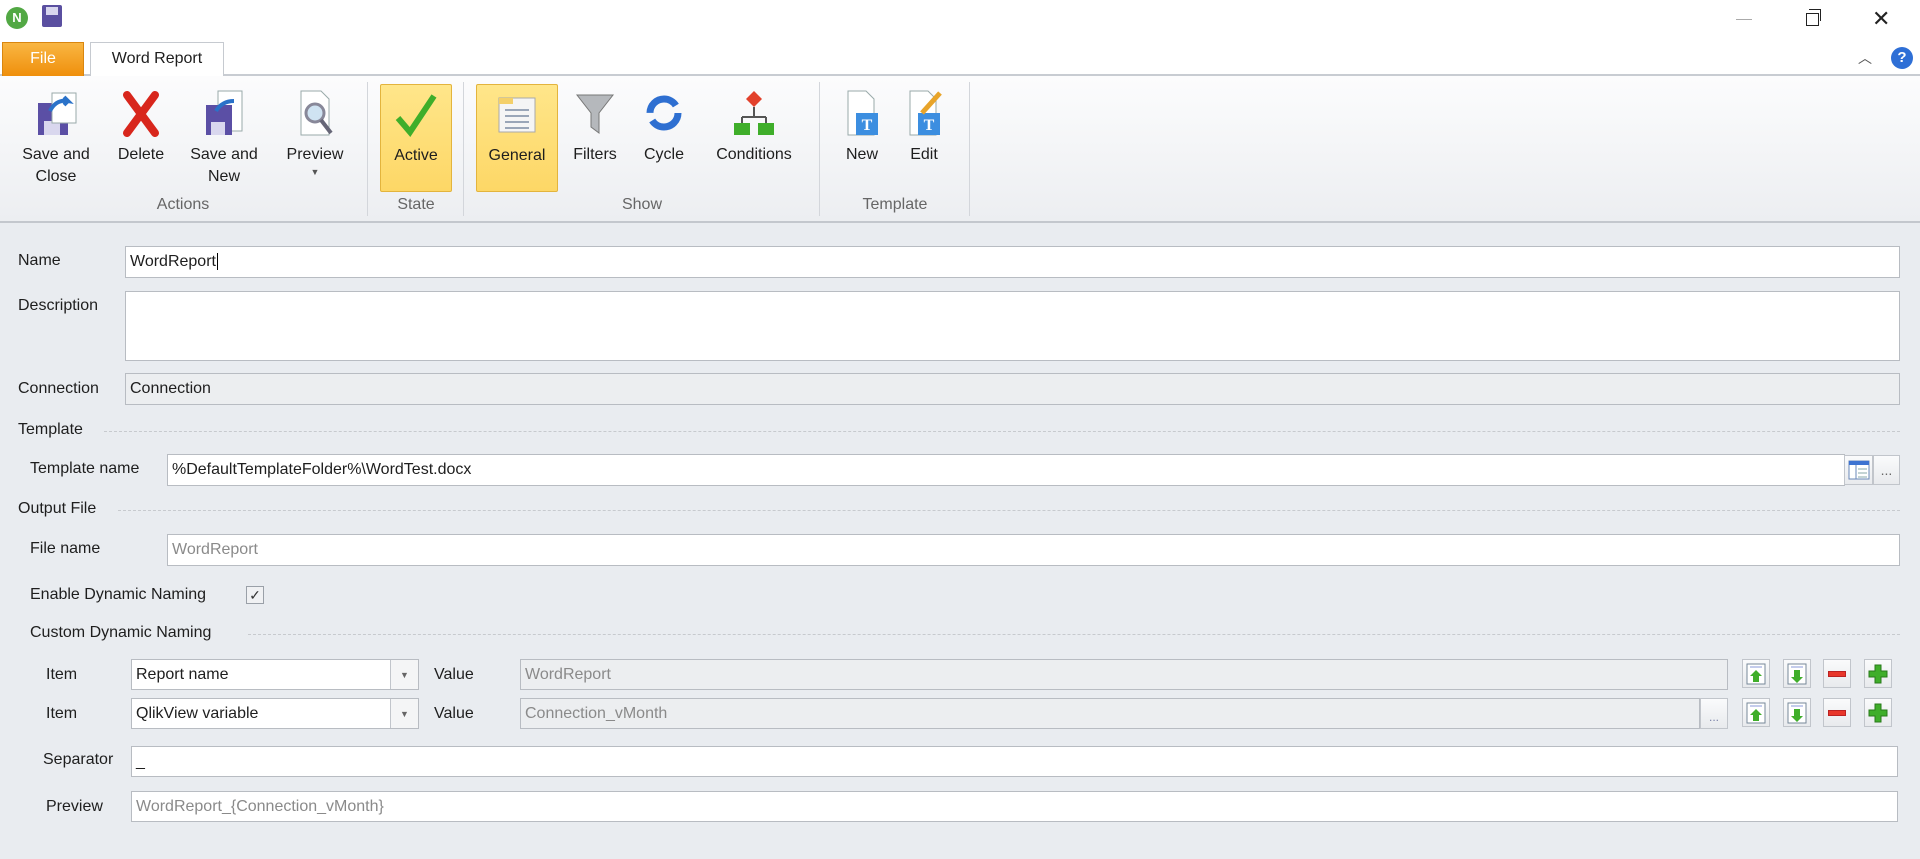  What do you see at coordinates (1881, 19) in the screenshot?
I see `close-button: ✕` at bounding box center [1881, 19].